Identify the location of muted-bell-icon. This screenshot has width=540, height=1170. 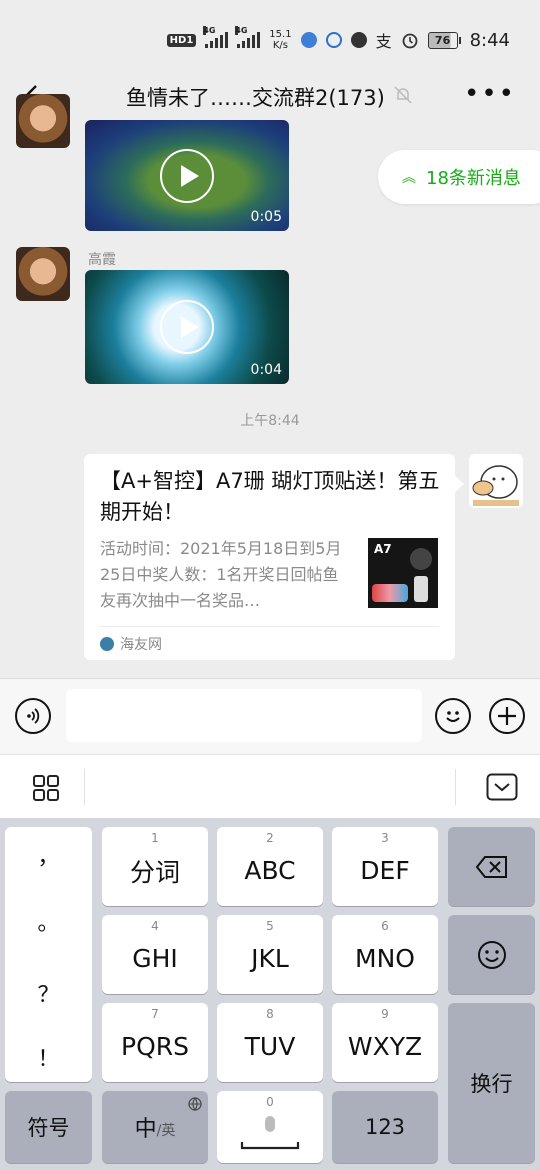
(403, 95).